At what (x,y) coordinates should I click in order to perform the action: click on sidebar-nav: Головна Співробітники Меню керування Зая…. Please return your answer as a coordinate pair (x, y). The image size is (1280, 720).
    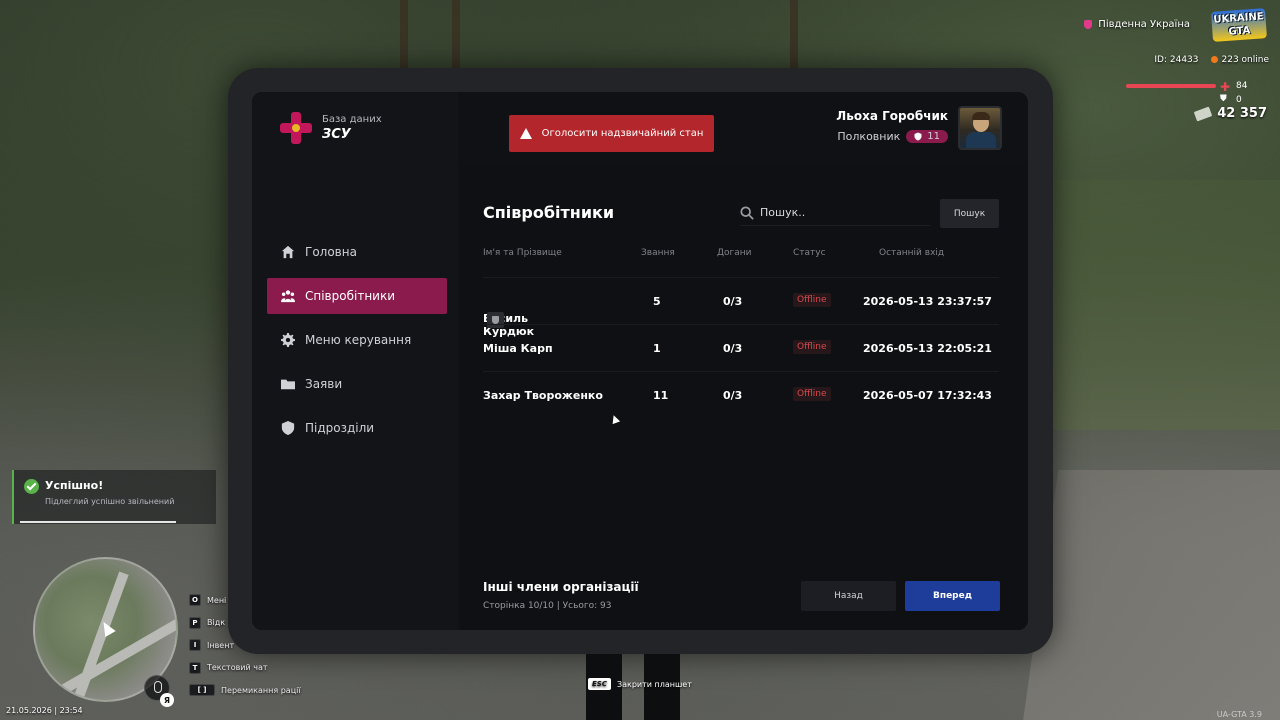
    Looking at the image, I should click on (357, 344).